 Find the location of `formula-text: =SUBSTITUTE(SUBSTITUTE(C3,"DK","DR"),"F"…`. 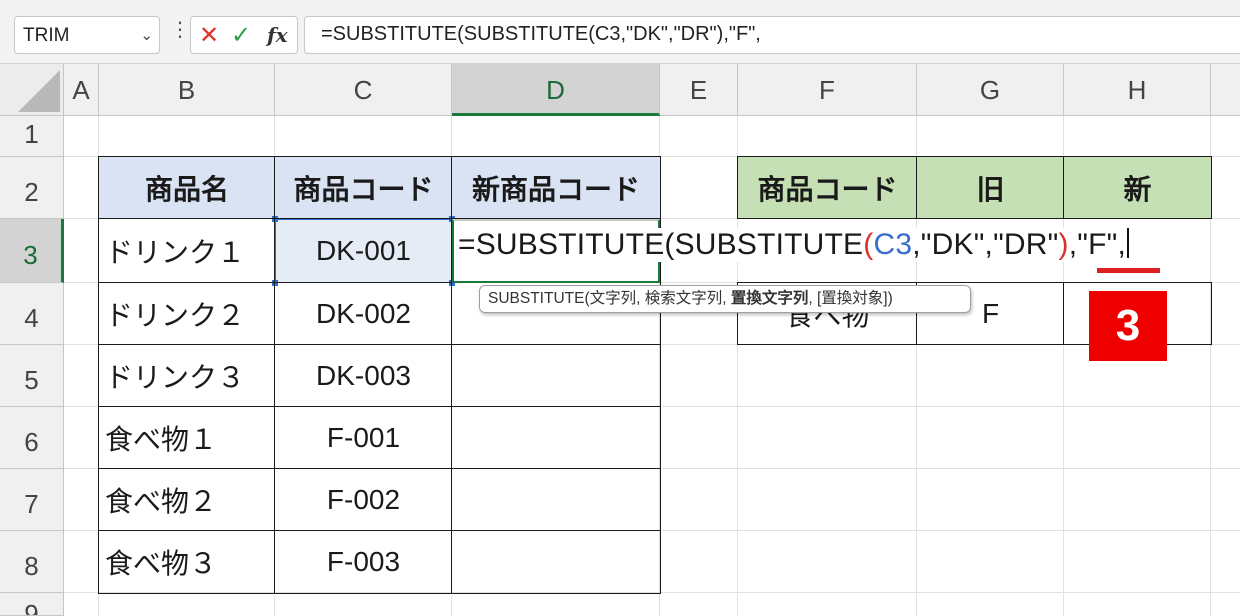

formula-text: =SUBSTITUTE(SUBSTITUTE(C3,"DK","DR"),"F"… is located at coordinates (541, 34).